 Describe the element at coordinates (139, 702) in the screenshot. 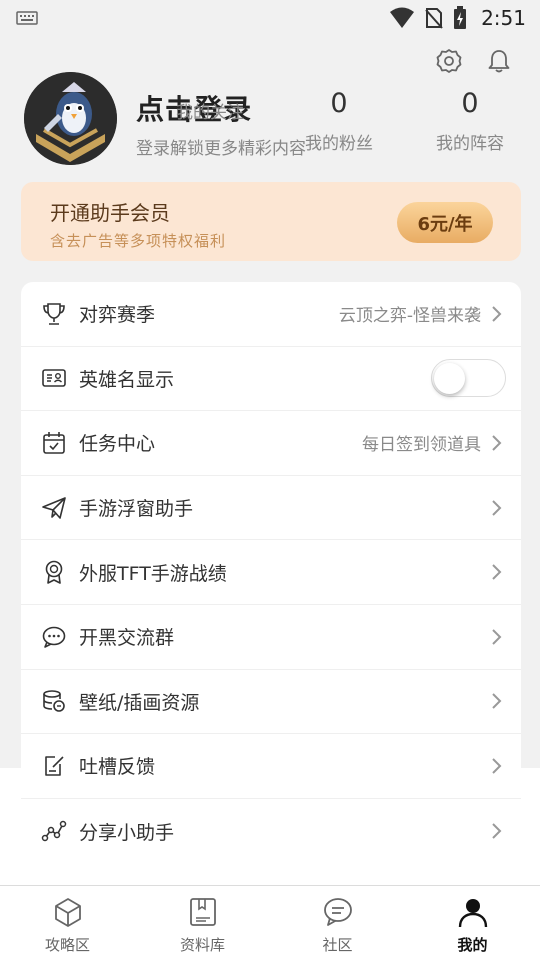

I see `menu-item-label: 壁纸/插画资源` at that location.